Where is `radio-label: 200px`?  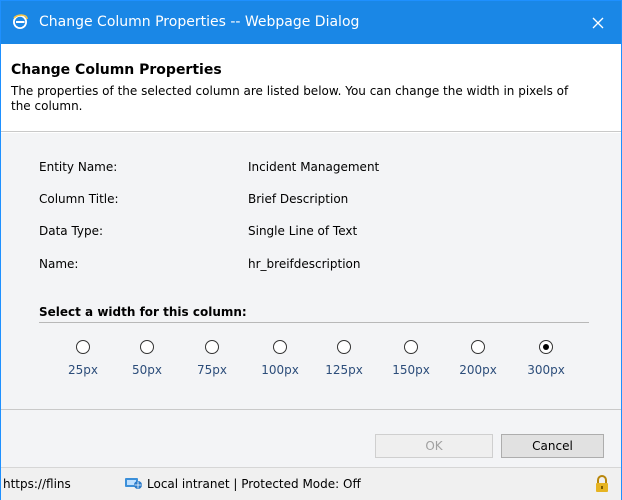 radio-label: 200px is located at coordinates (478, 370).